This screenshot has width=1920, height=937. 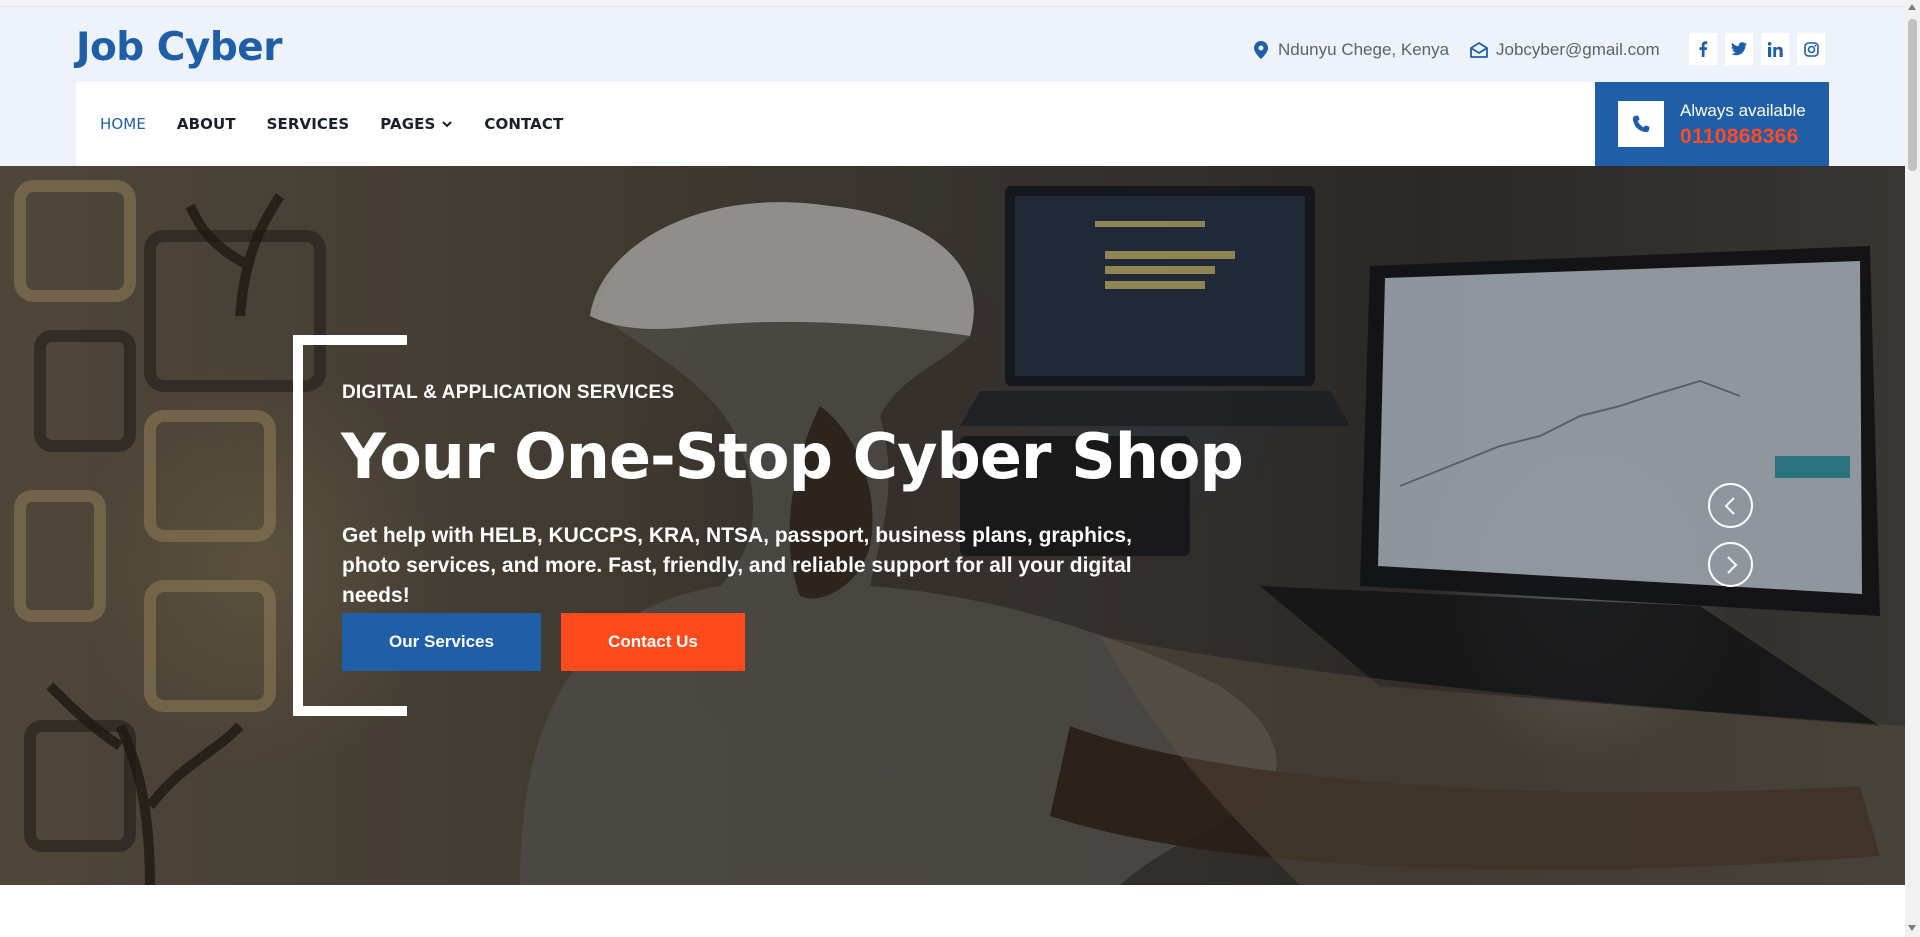 What do you see at coordinates (1641, 124) in the screenshot?
I see `phone-icon` at bounding box center [1641, 124].